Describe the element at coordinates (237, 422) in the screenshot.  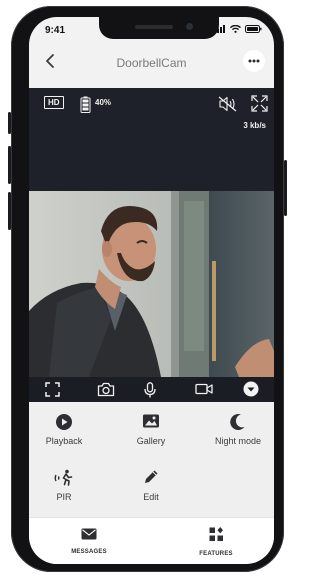
I see `moon-icon` at that location.